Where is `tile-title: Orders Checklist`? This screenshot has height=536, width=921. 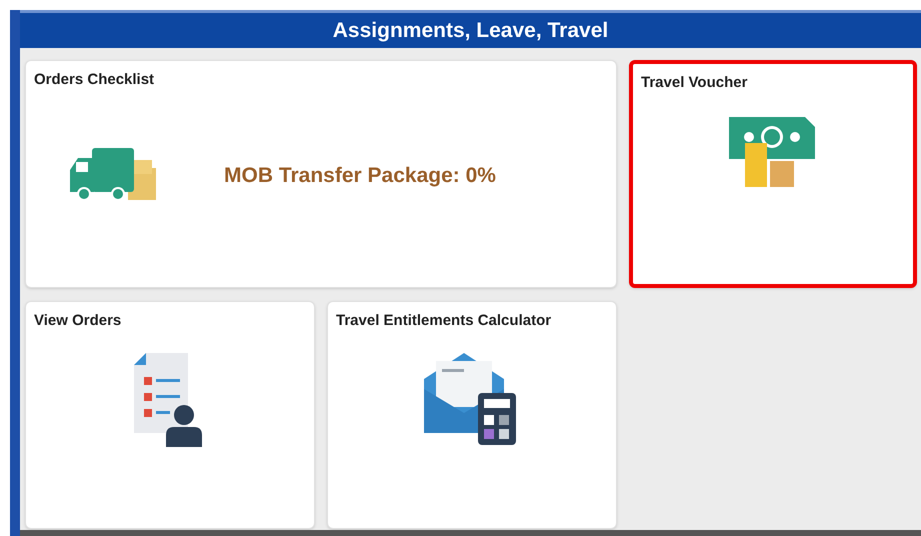
tile-title: Orders Checklist is located at coordinates (94, 80).